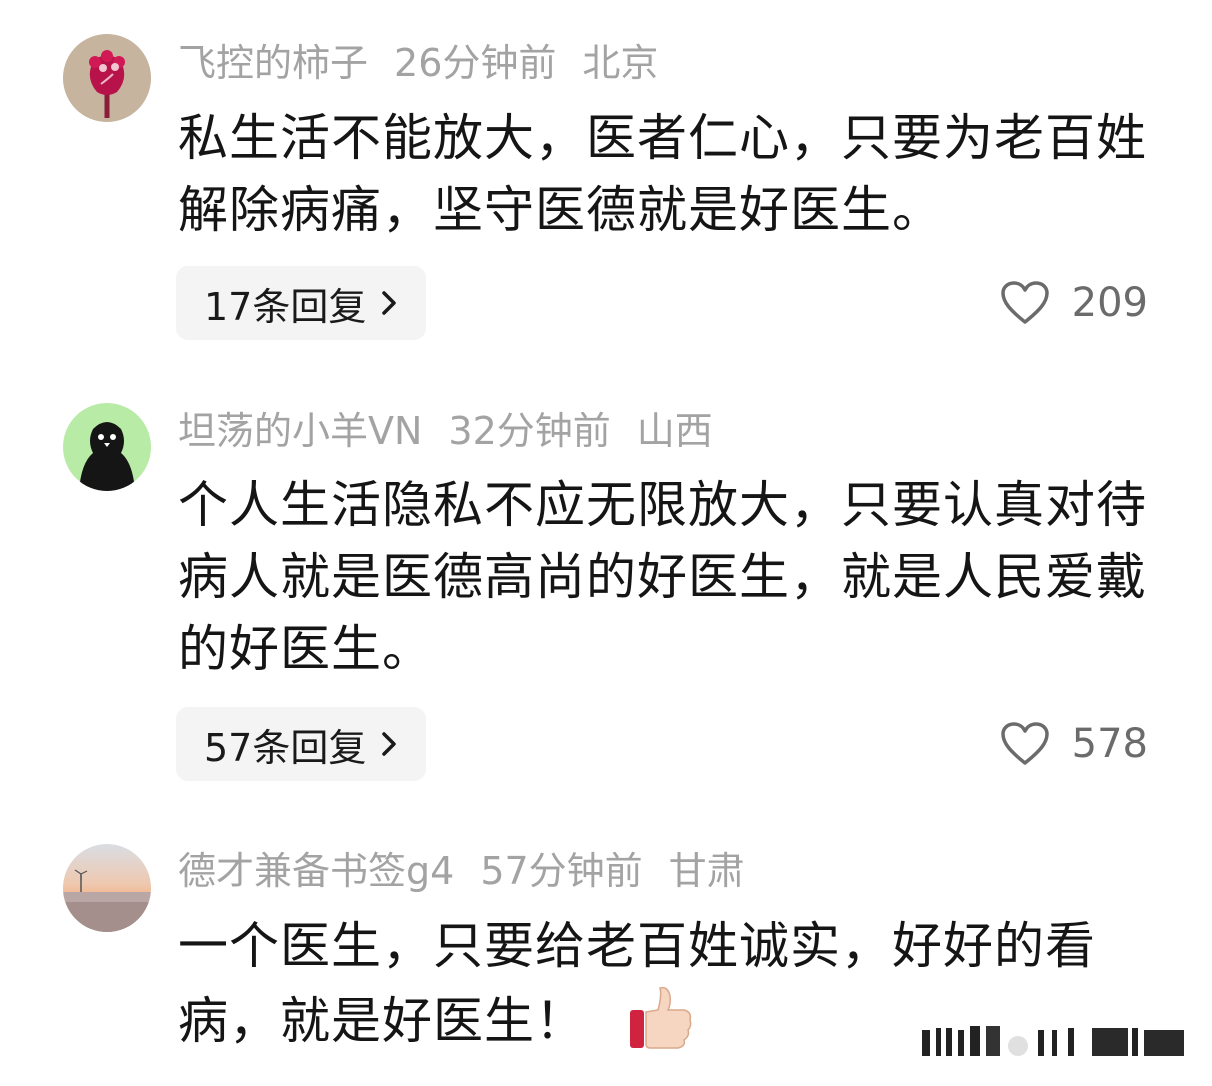  Describe the element at coordinates (475, 63) in the screenshot. I see `timestamp: 26分钟前` at that location.